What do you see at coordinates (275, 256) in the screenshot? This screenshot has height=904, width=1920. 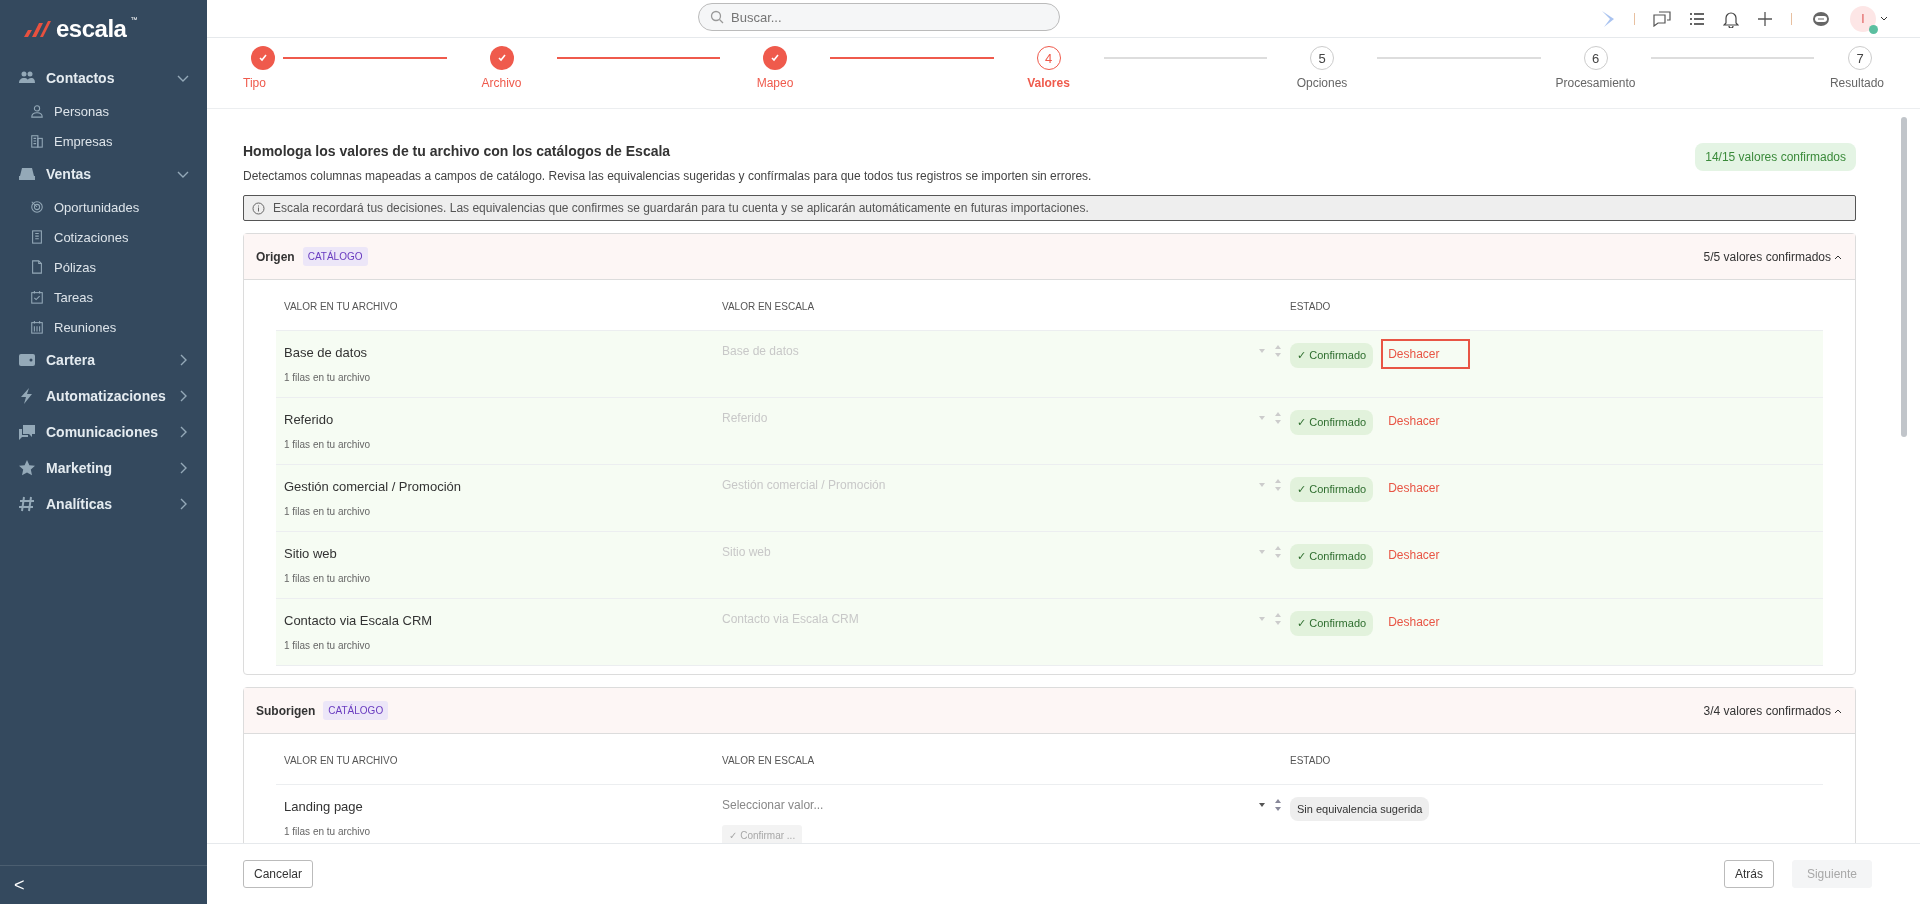 I see `section-title: Origen` at bounding box center [275, 256].